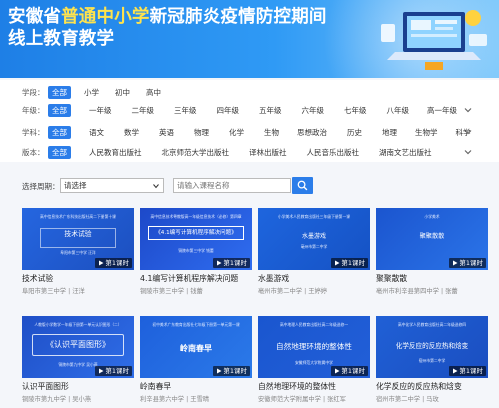 Image resolution: width=499 pixels, height=408 pixels. What do you see at coordinates (96, 132) in the screenshot?
I see `filter-option: 语文` at bounding box center [96, 132].